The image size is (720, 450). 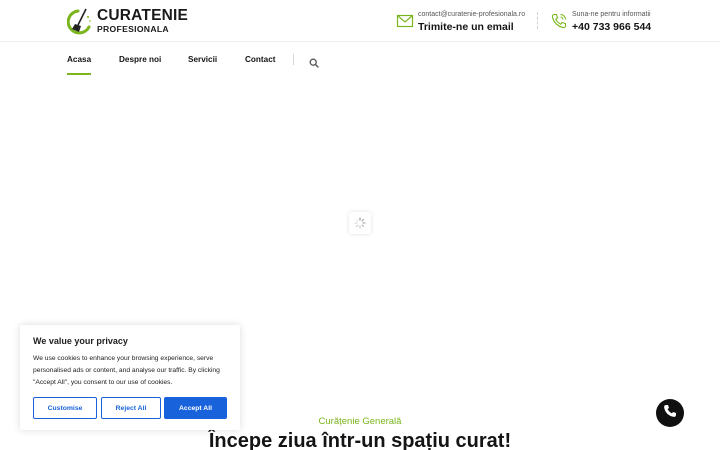 What do you see at coordinates (260, 59) in the screenshot?
I see `nav-item-contact: Contact` at bounding box center [260, 59].